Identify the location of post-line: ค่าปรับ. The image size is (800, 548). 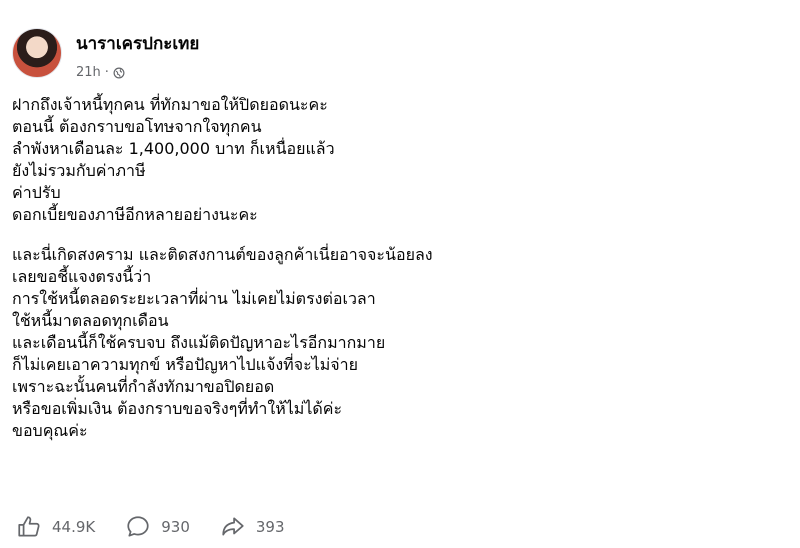
(36, 192).